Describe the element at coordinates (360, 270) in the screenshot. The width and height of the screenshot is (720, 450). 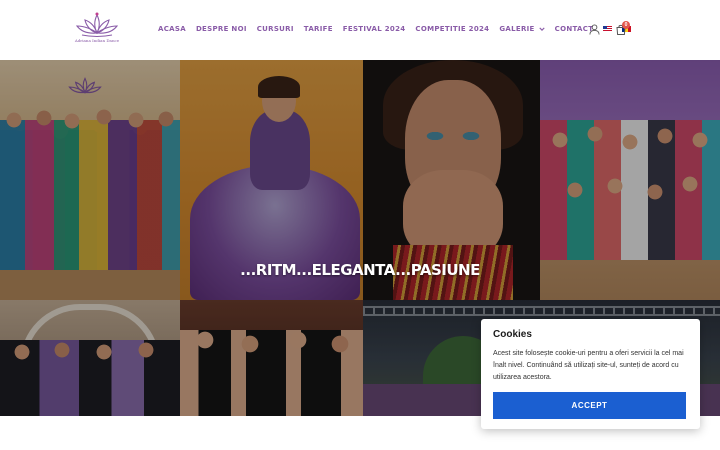
I see `hero-tagline: ...RITM...ELEGANTA...PASIUNE` at that location.